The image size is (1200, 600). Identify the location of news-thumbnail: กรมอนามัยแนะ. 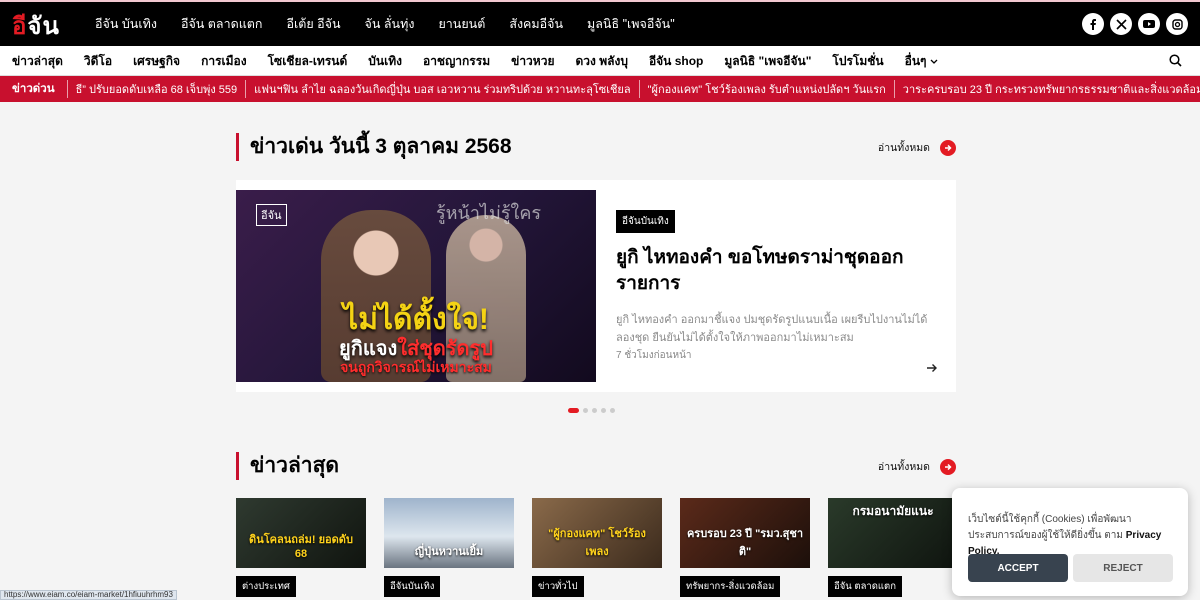
(893, 533).